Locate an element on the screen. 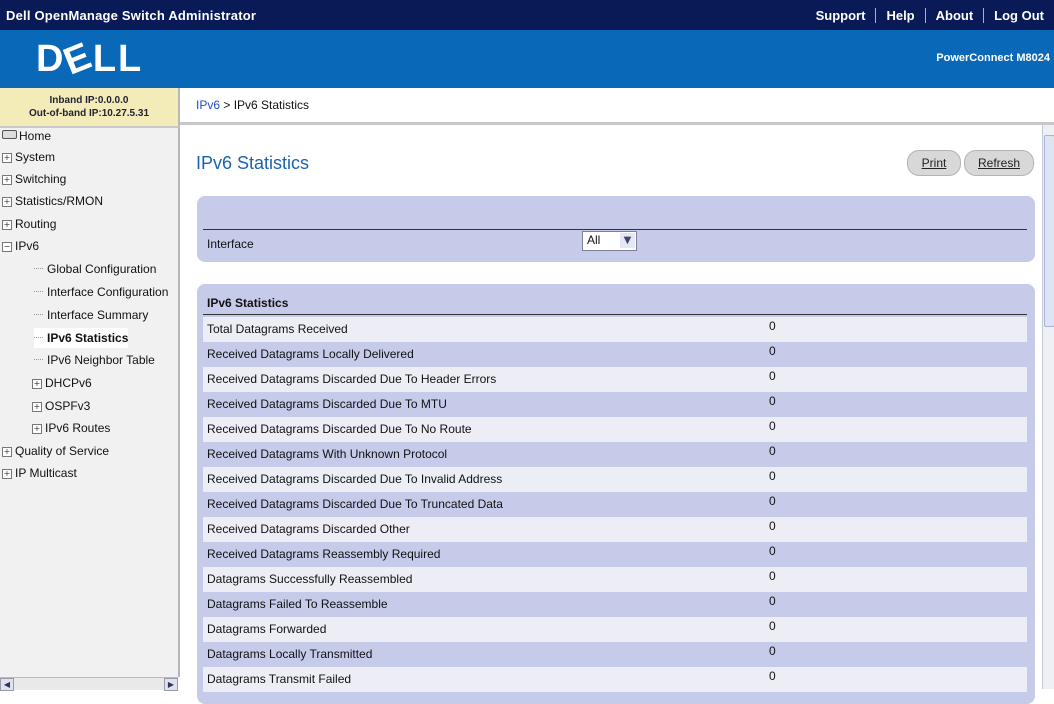 This screenshot has width=1054, height=704. stat-label: Datagrams Transmit Failed is located at coordinates (279, 679).